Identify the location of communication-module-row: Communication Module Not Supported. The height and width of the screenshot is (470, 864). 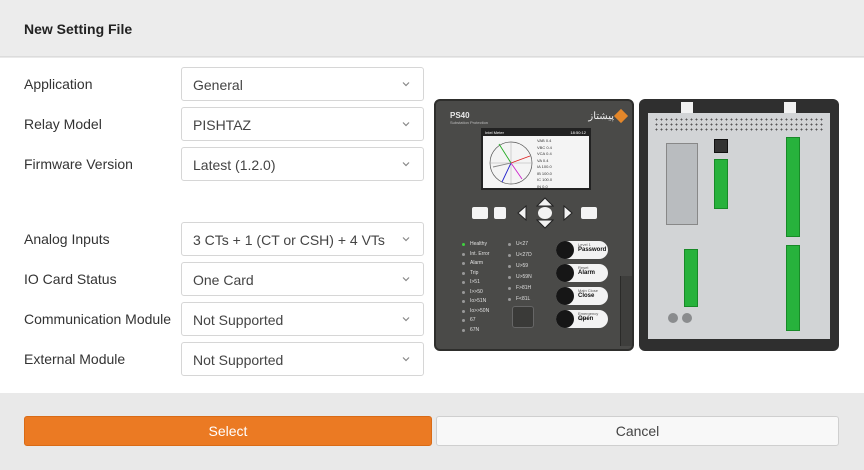
(215, 319).